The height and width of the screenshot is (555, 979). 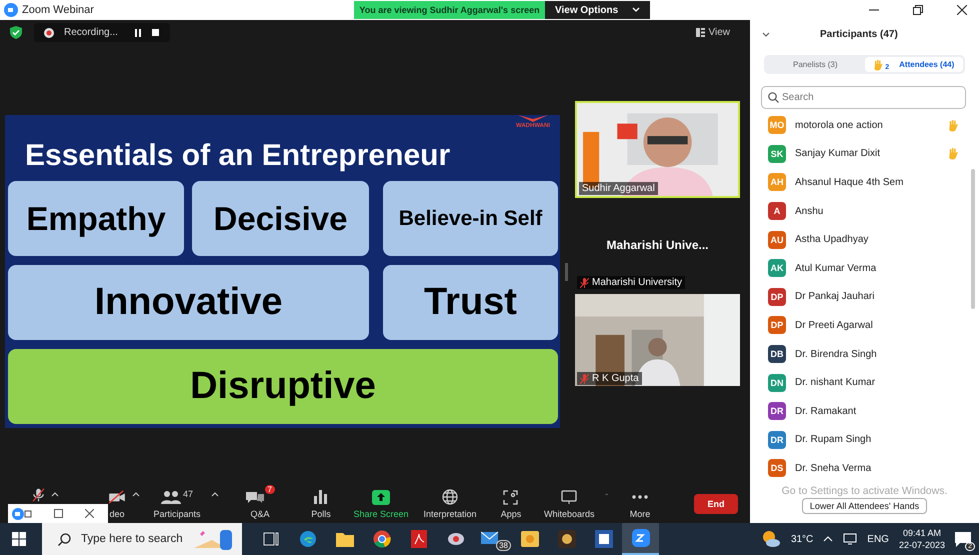 I want to click on participant-name: Dr Preeti Agarwal, so click(x=834, y=325).